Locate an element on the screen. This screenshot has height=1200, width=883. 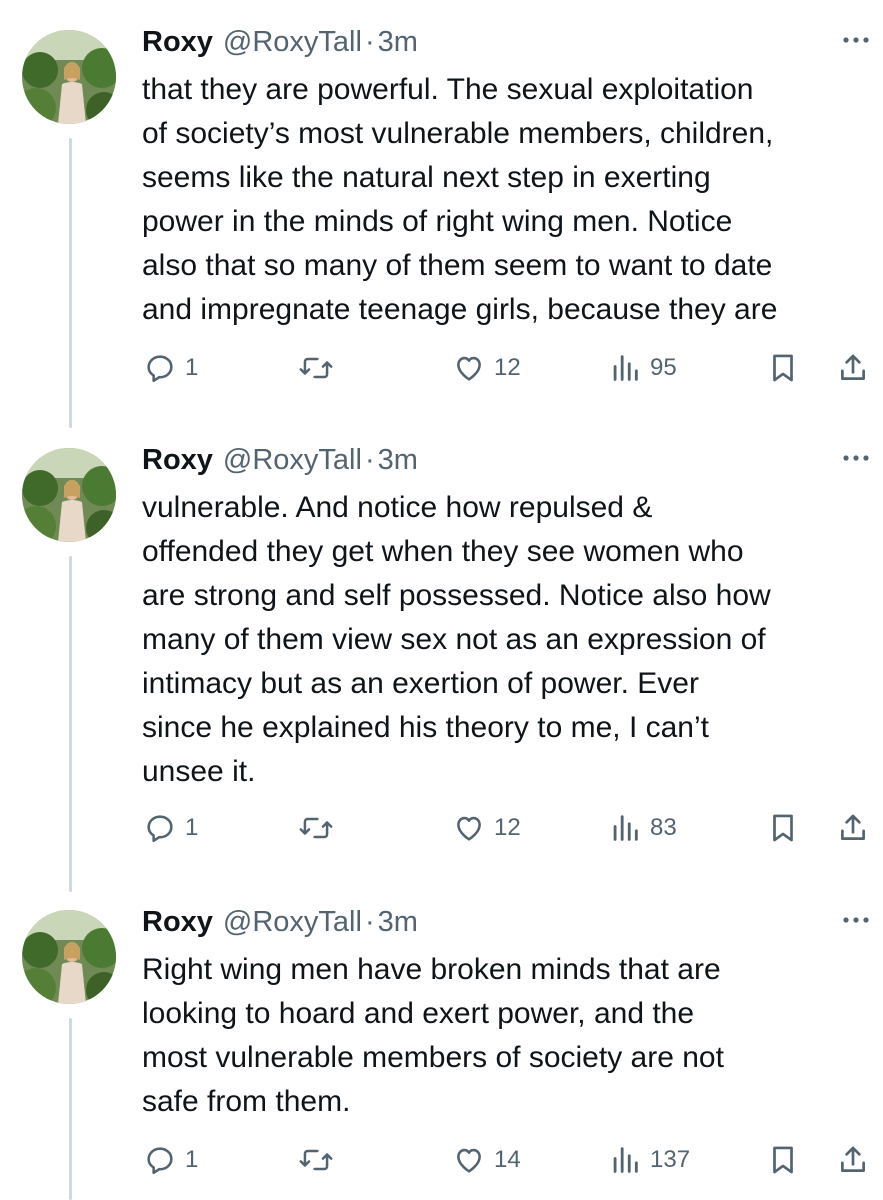
tweet-actions: 1 12 95 is located at coordinates (441, 368).